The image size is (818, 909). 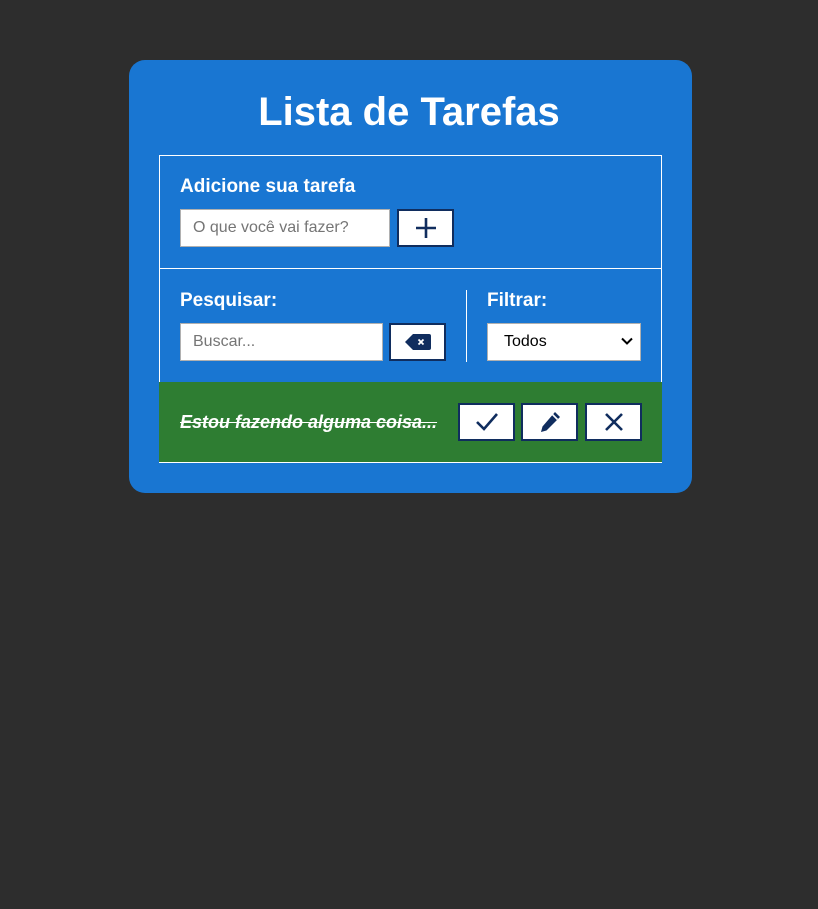 I want to click on pencil-icon, so click(x=550, y=422).